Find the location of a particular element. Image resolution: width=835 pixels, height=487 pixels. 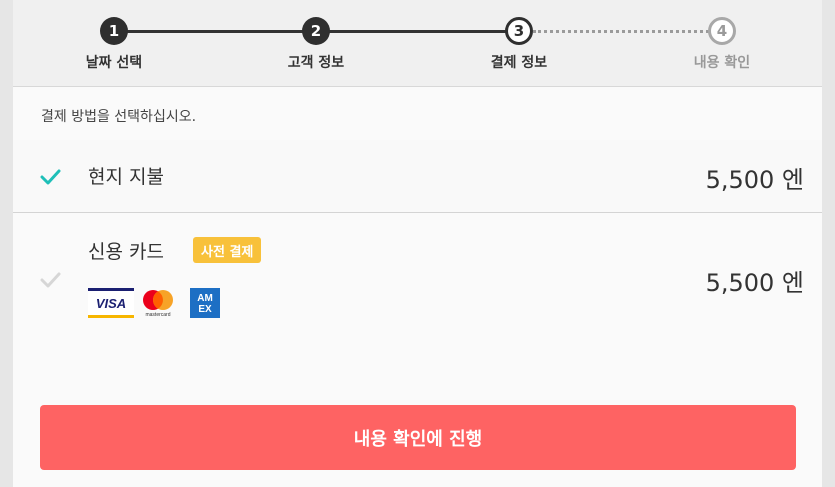

step-4-number: 4 is located at coordinates (722, 31).